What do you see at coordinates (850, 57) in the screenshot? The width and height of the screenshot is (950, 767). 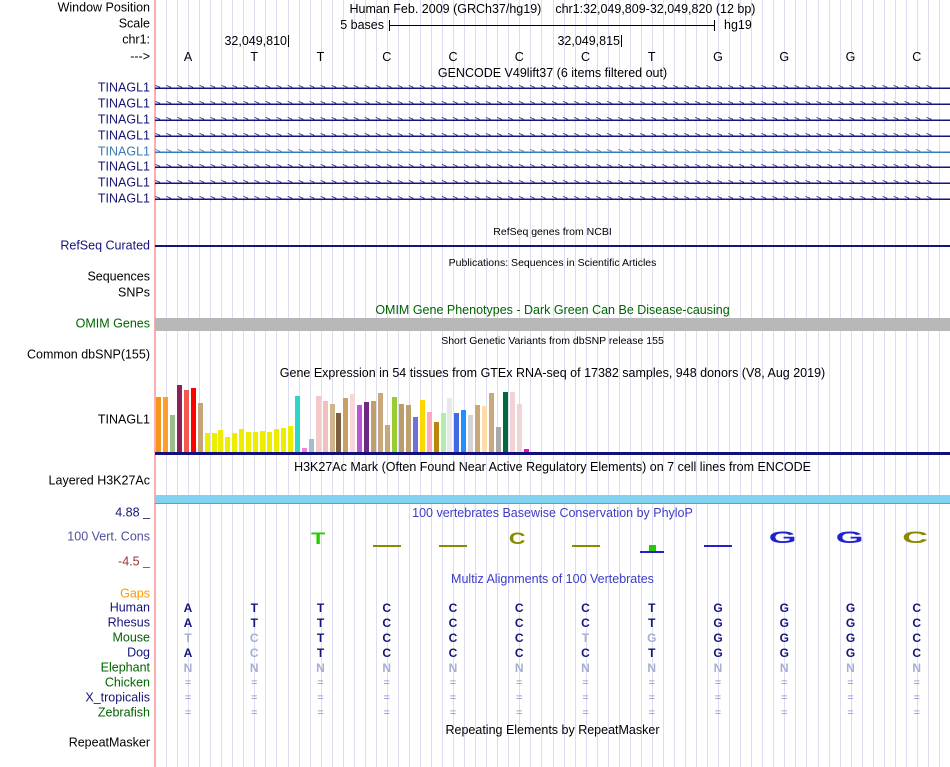 I see `base-letter: G` at bounding box center [850, 57].